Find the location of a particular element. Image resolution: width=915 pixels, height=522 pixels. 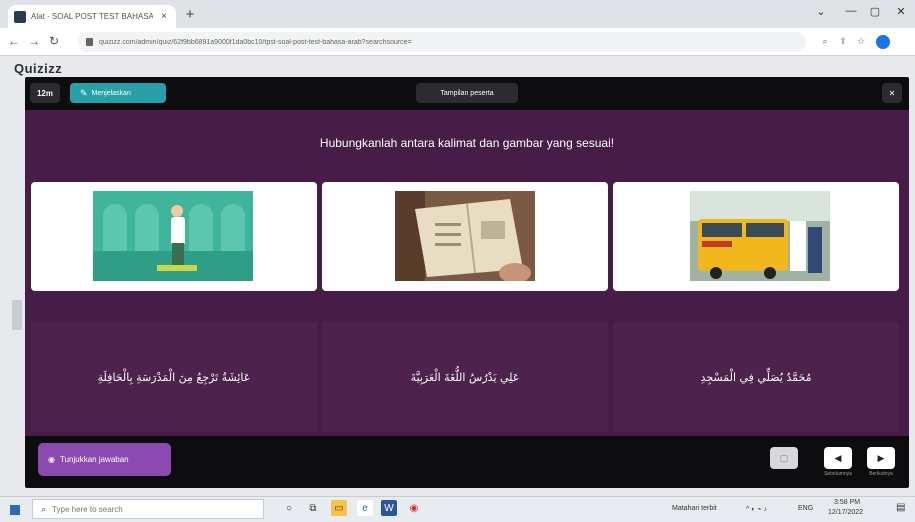

new-tab-button: + is located at coordinates (190, 14).